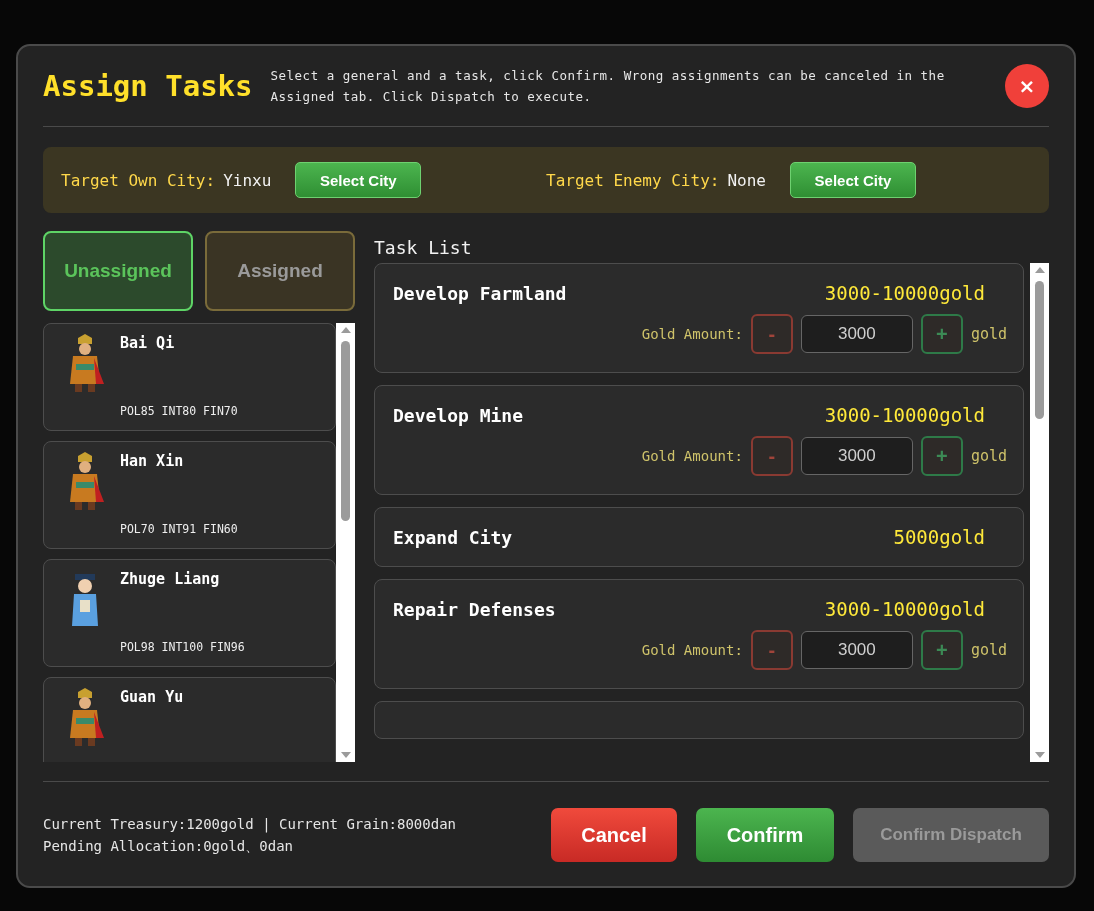  Describe the element at coordinates (148, 343) in the screenshot. I see `general-name: Bai Qi` at that location.